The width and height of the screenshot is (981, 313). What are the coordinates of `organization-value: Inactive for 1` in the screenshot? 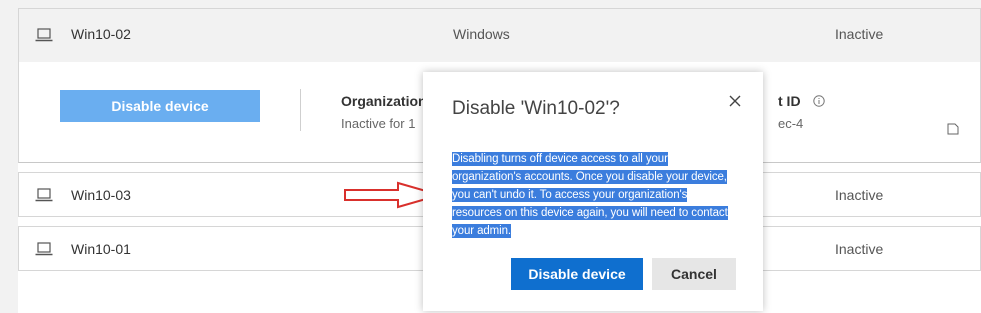 It's located at (378, 123).